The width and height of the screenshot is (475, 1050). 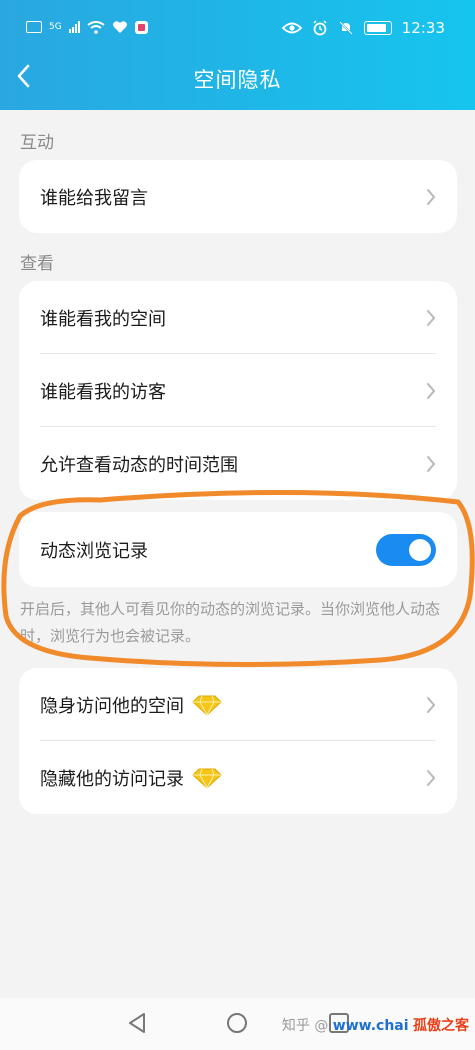 I want to click on status-bar: 5G 12:33, so click(x=237, y=23).